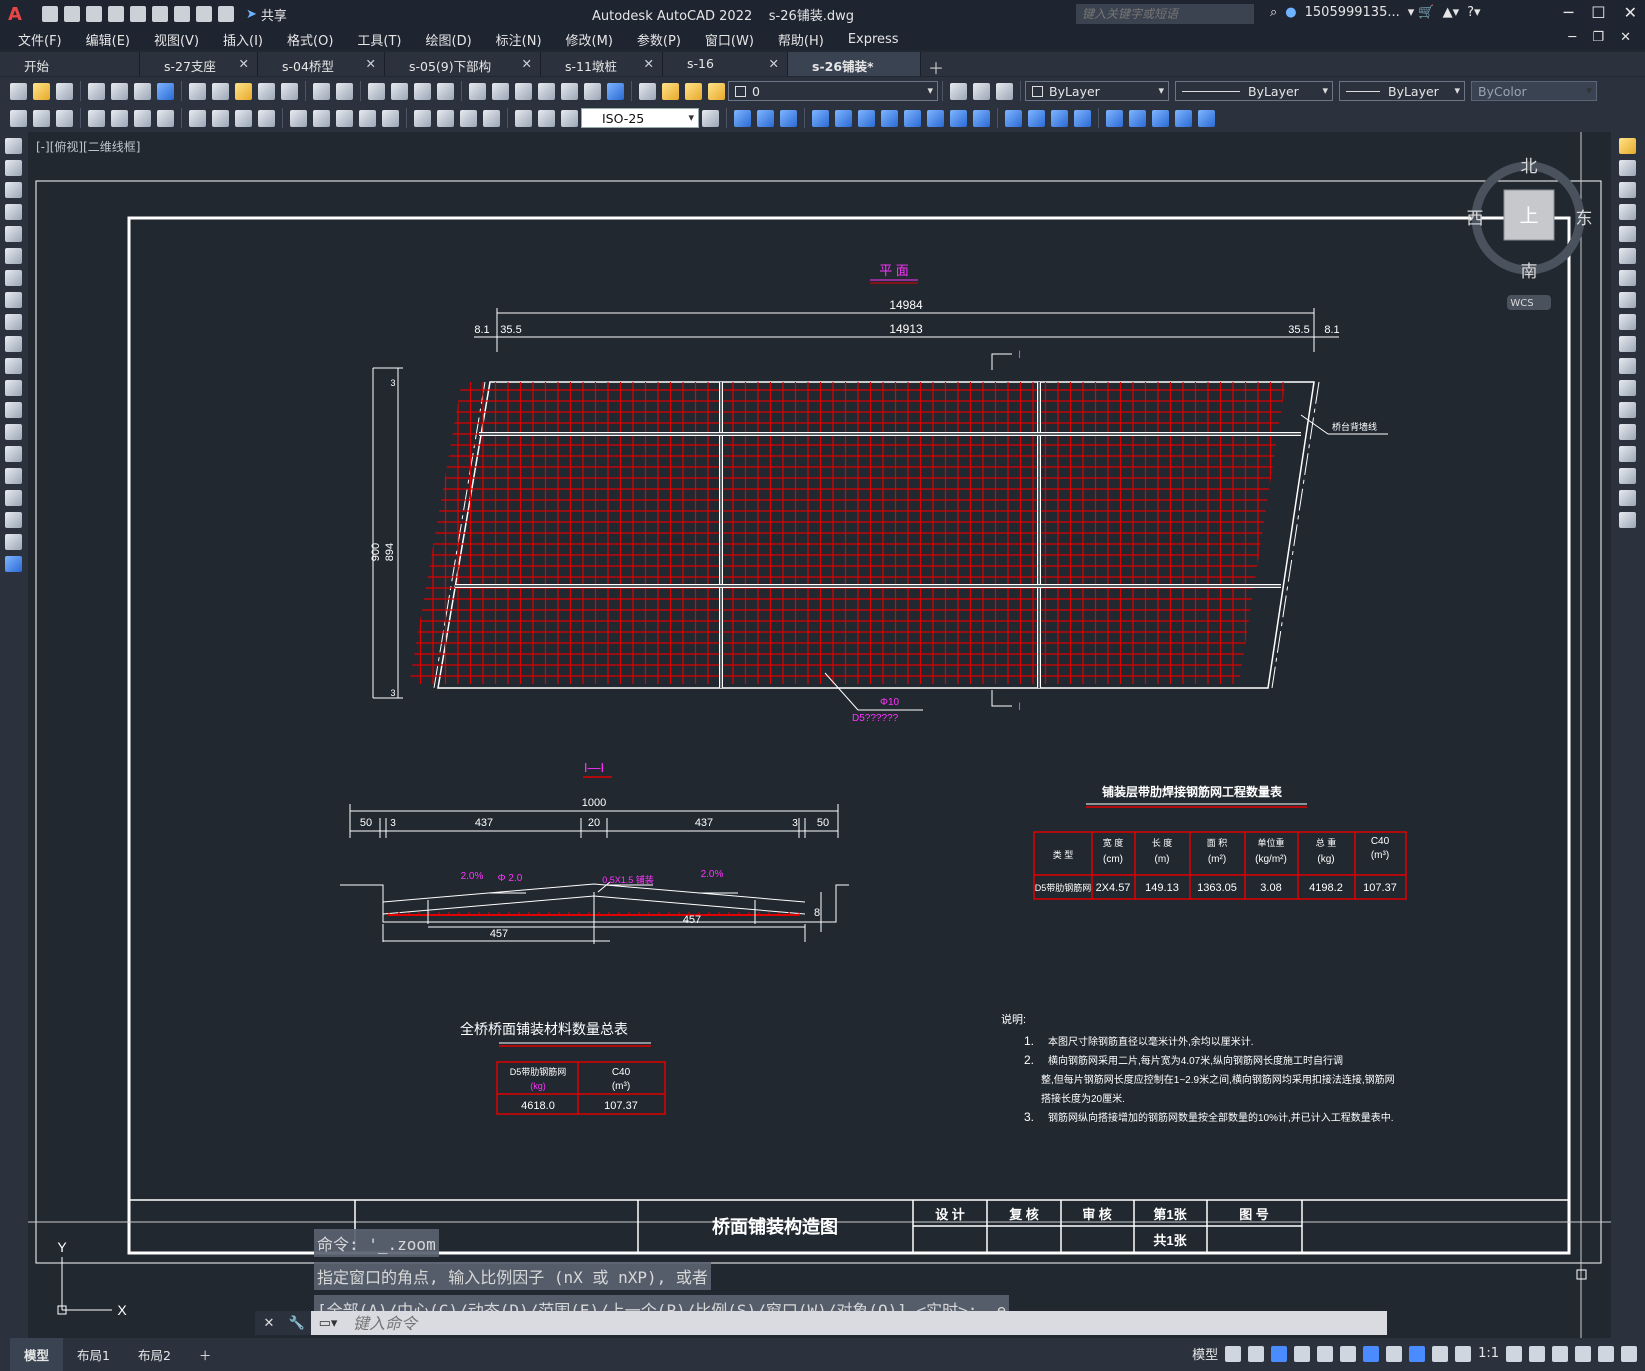 The width and height of the screenshot is (1645, 1371). What do you see at coordinates (1451, 12) in the screenshot?
I see `autodesk-icon: ▲▾` at bounding box center [1451, 12].